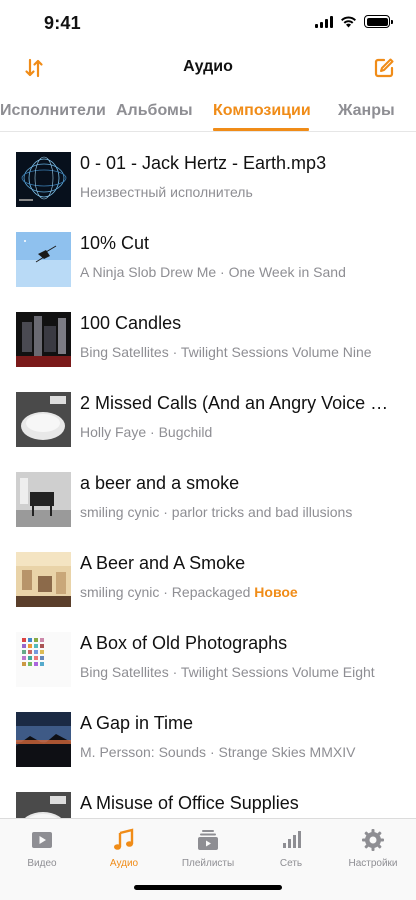  What do you see at coordinates (366, 111) in the screenshot?
I see `tab-genres: Жанры` at bounding box center [366, 111].